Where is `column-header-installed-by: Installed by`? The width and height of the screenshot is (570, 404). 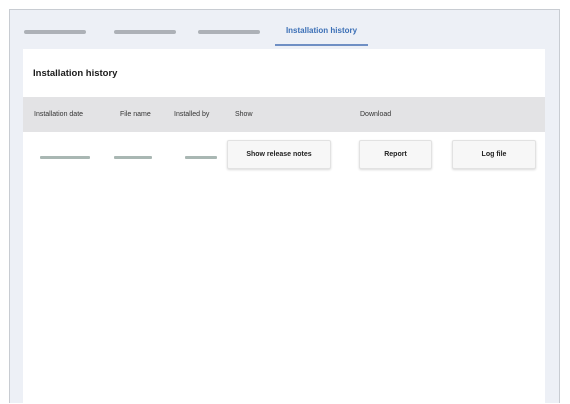 column-header-installed-by: Installed by is located at coordinates (192, 114).